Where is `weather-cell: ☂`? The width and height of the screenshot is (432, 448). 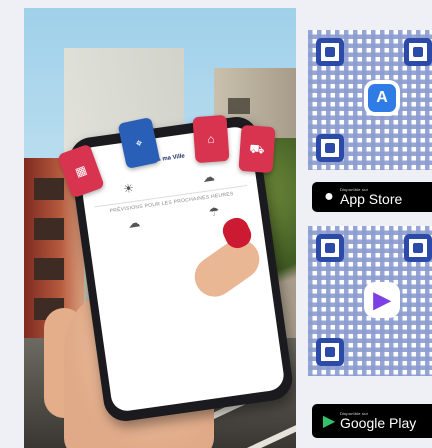
weather-cell: ☂ is located at coordinates (214, 212).